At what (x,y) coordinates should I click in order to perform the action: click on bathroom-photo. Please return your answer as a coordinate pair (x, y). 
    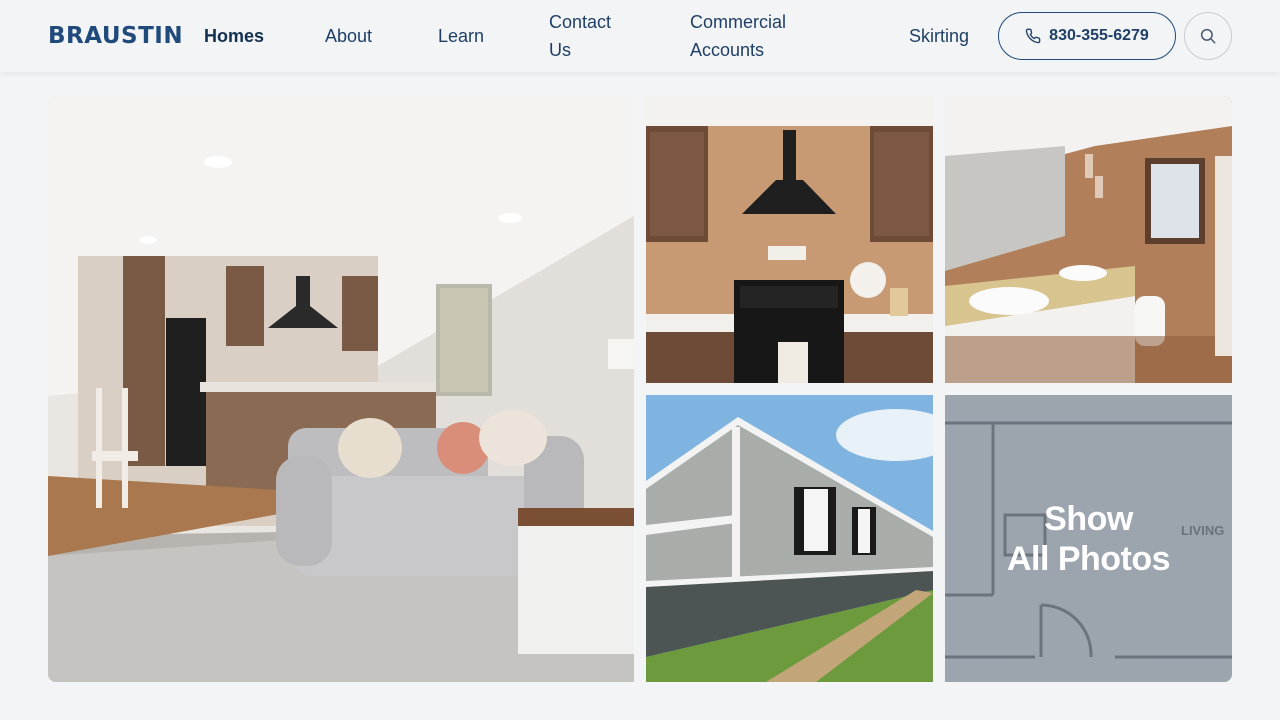
    Looking at the image, I should click on (1088, 239).